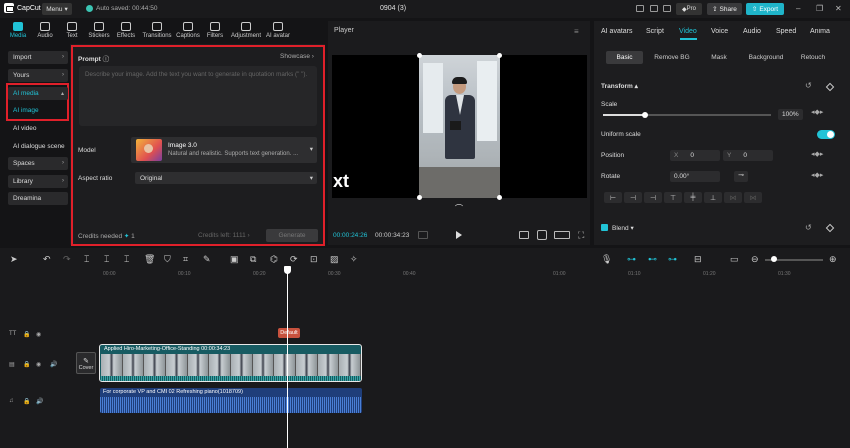  What do you see at coordinates (724, 9) in the screenshot?
I see `share-button: ⇪ Share` at bounding box center [724, 9].